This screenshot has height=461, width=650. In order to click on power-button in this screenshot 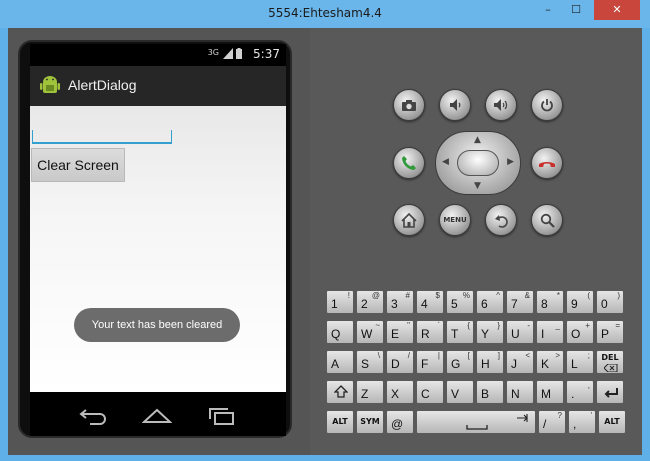, I will do `click(547, 105)`.